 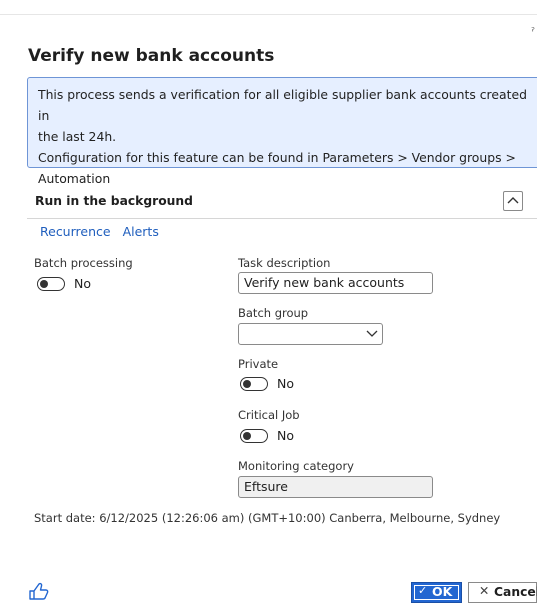 I want to click on batch-processing-value: No, so click(x=82, y=283).